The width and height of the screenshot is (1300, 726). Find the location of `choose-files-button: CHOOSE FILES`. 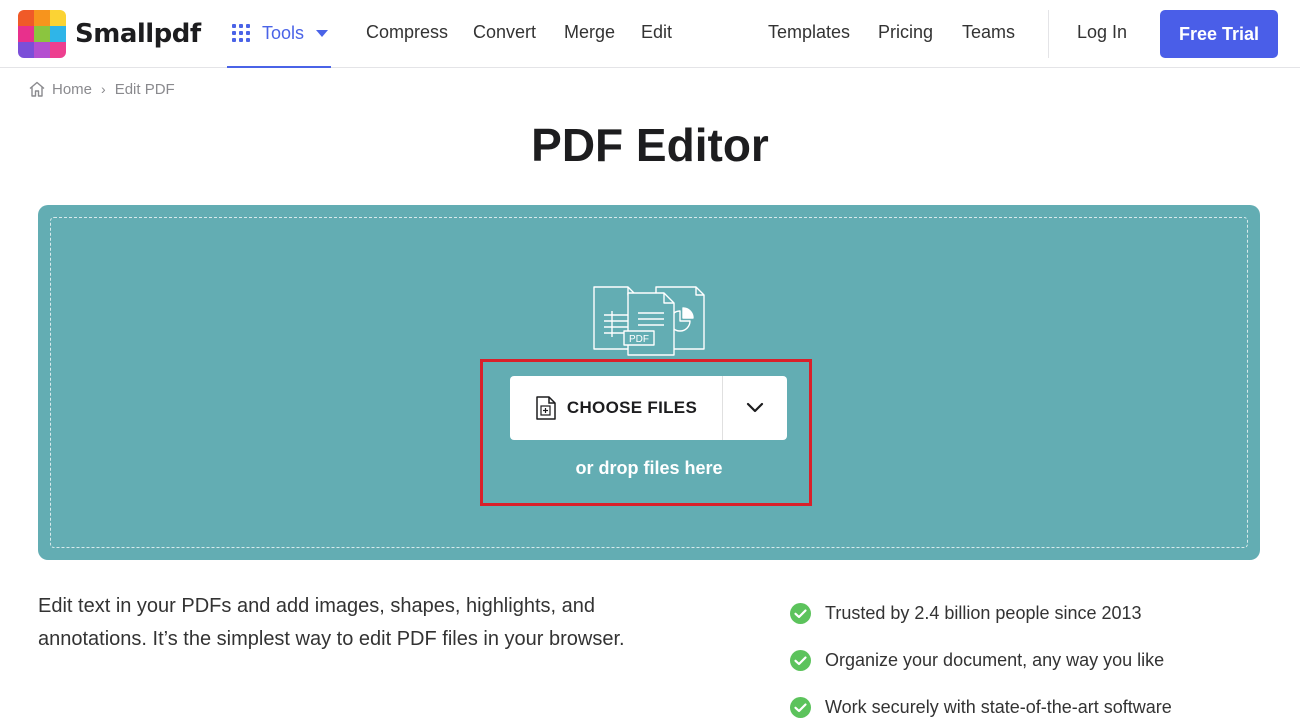

choose-files-button: CHOOSE FILES is located at coordinates (616, 408).